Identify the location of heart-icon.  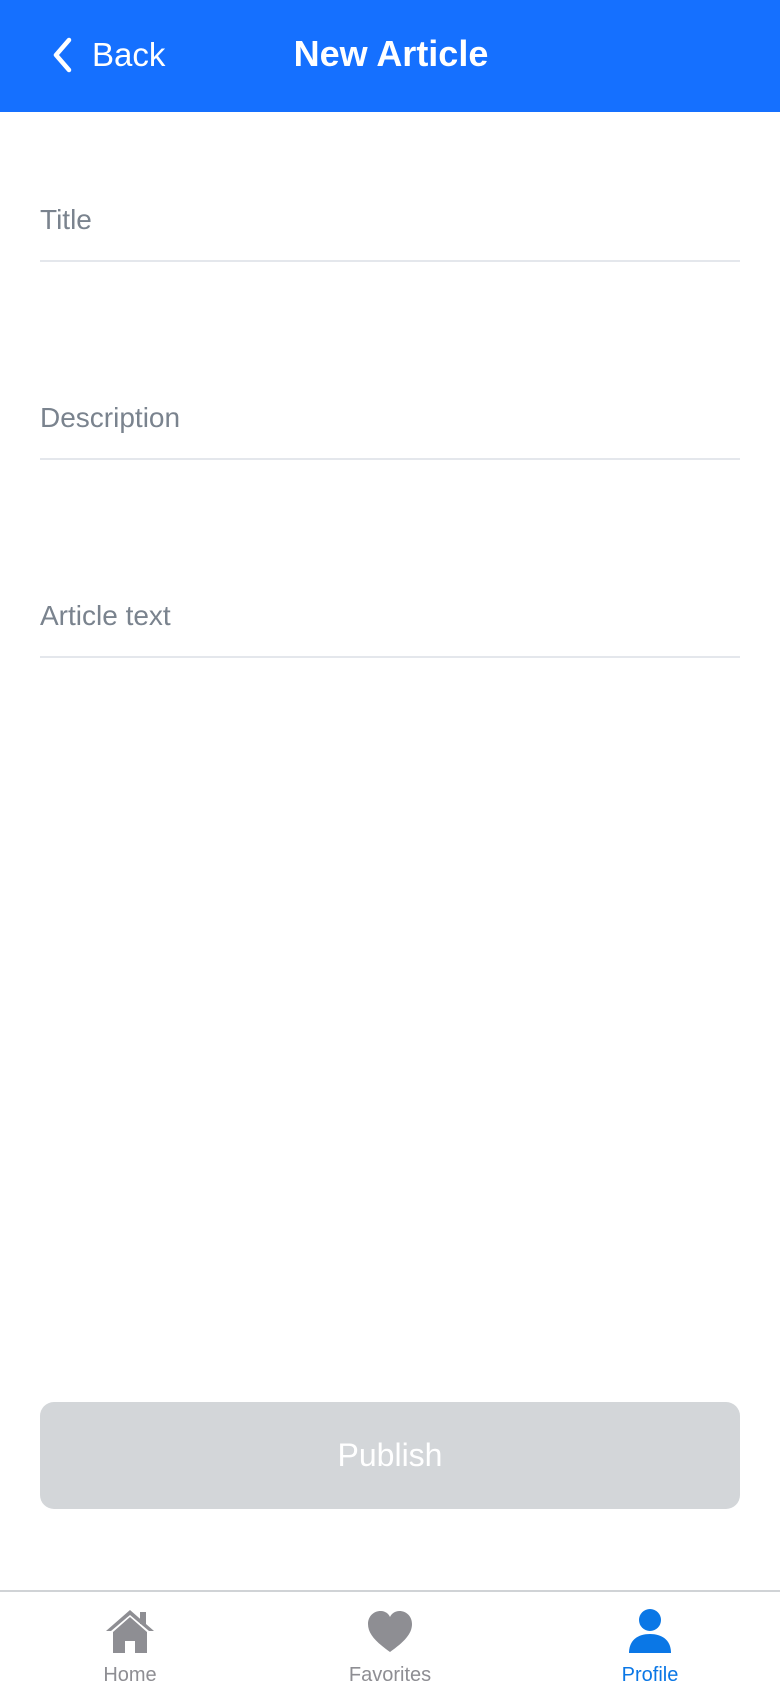
(390, 1631).